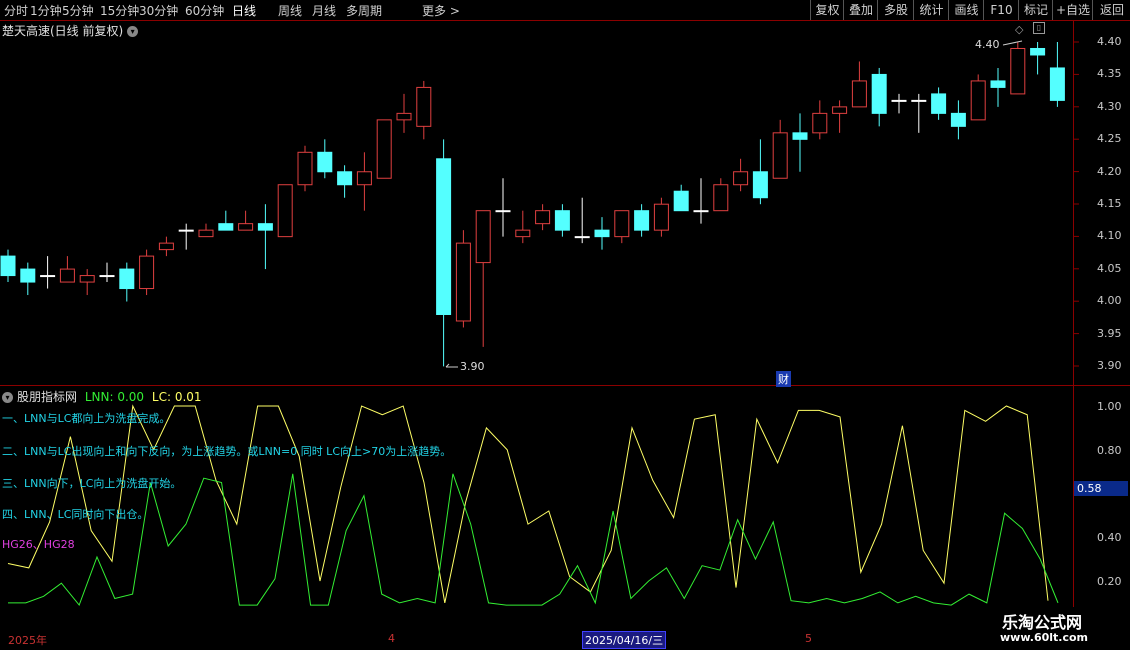 Image resolution: width=1130 pixels, height=650 pixels. Describe the element at coordinates (38, 544) in the screenshot. I see `hg-label: HG26、HG28` at that location.